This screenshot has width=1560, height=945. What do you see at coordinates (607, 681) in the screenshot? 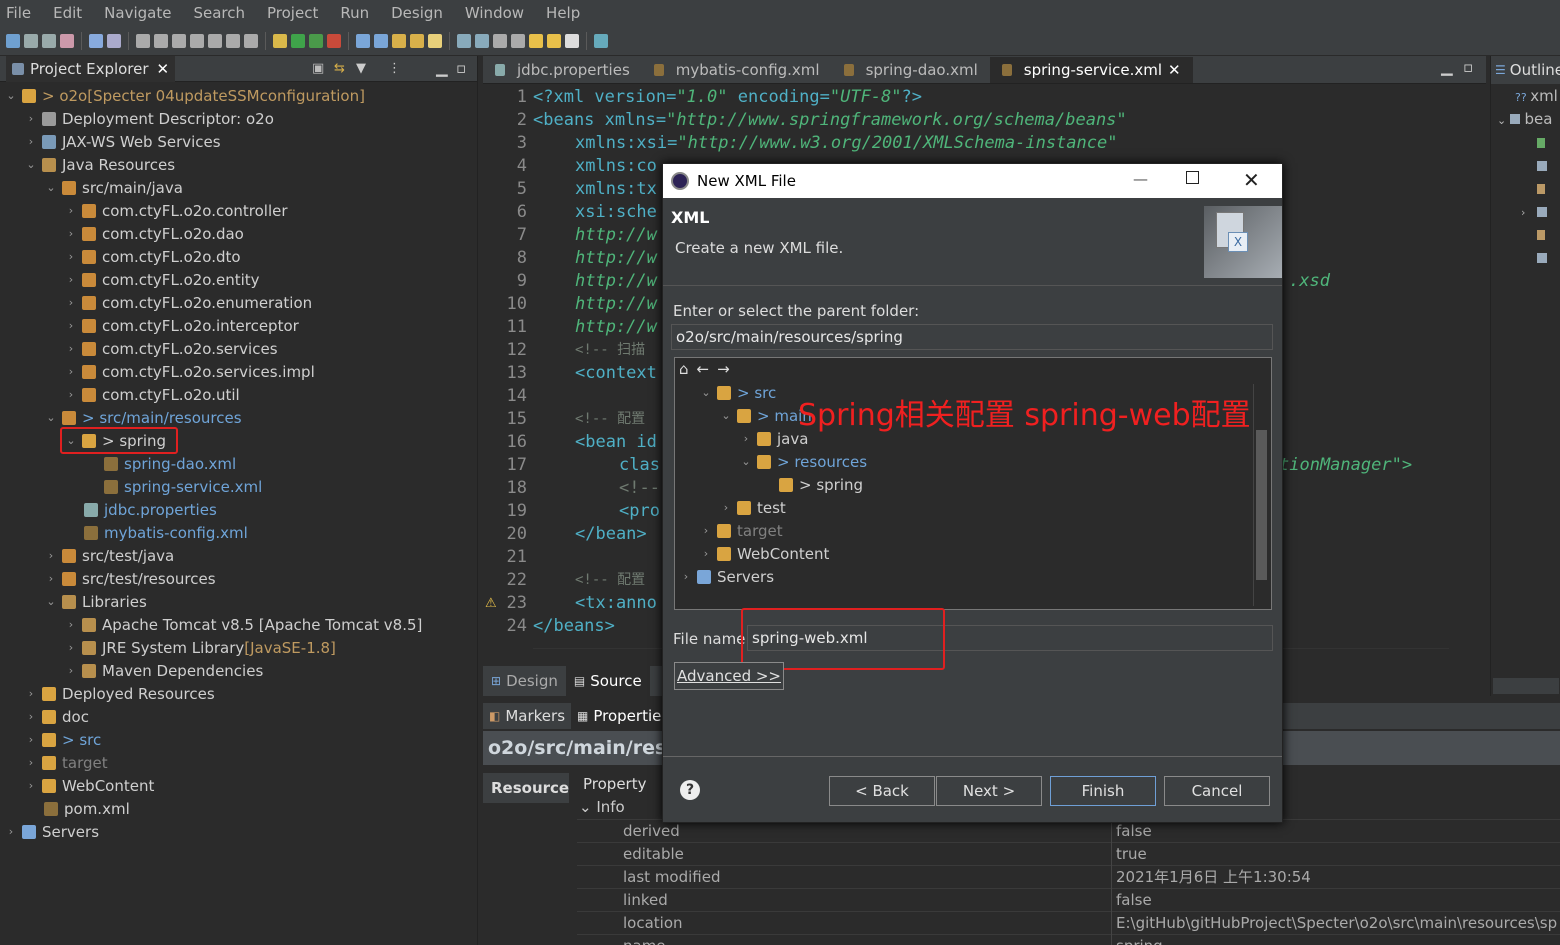
I see `tab-source: ▤ Source` at bounding box center [607, 681].